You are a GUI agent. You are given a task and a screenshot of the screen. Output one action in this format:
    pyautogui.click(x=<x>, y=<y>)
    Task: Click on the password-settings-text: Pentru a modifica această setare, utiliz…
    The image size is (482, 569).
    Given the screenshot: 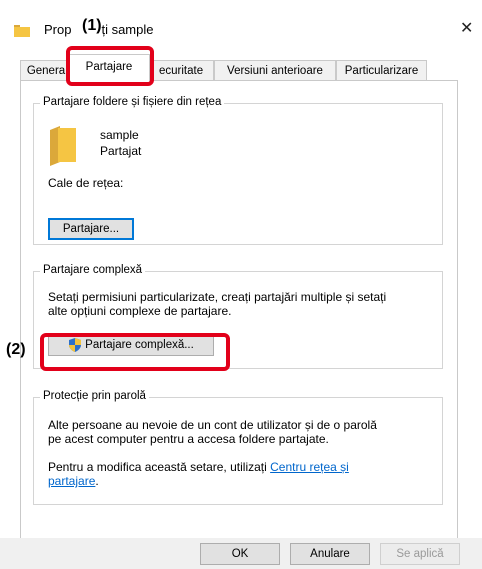 What is the action you would take?
    pyautogui.click(x=198, y=474)
    